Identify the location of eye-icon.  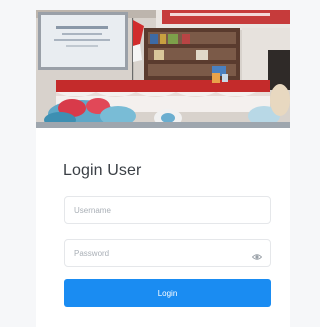
(257, 254).